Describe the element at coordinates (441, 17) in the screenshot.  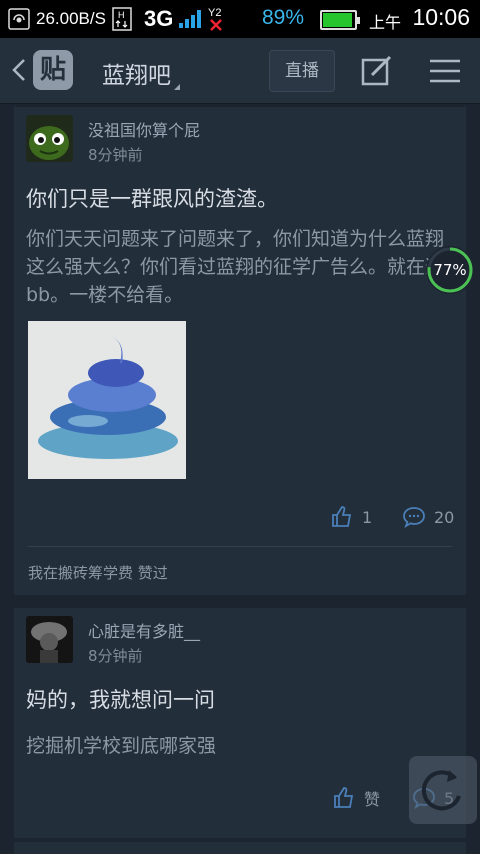
I see `clock: 10:06` at that location.